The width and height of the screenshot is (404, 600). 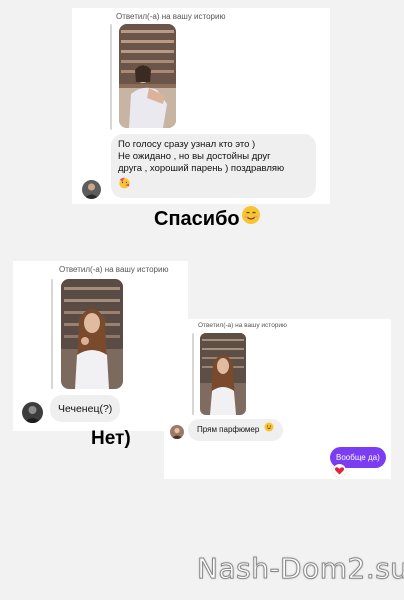 I want to click on received-message-bubble: Чеченец(?), so click(x=85, y=408).